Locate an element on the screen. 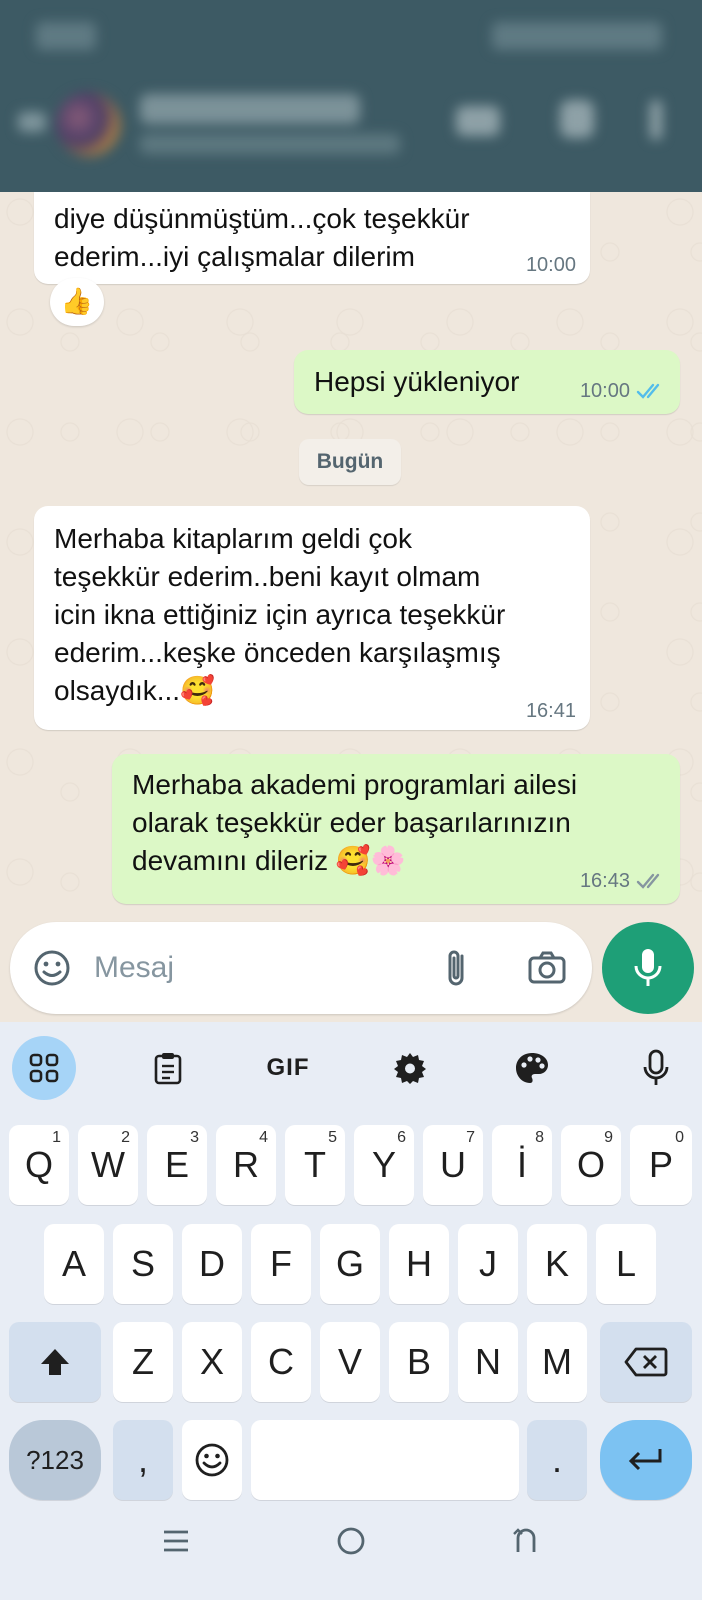 The height and width of the screenshot is (1600, 702). key-i-dotted: İ8 is located at coordinates (522, 1165).